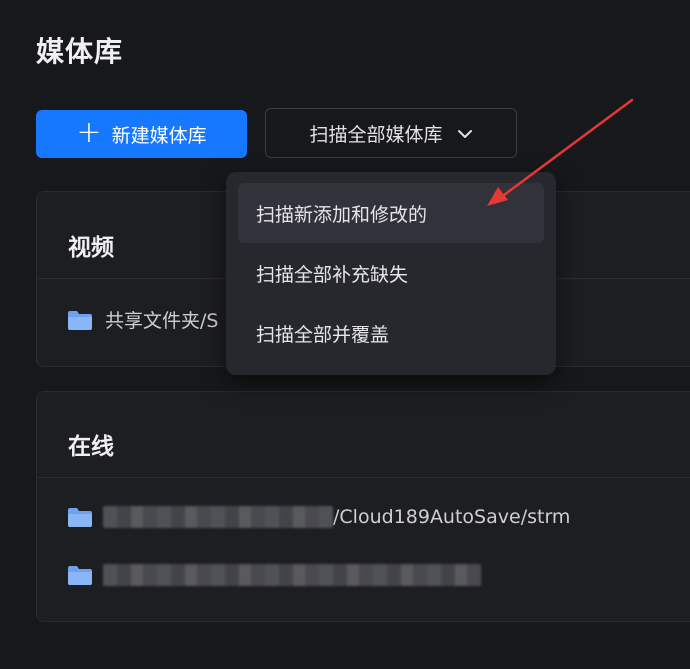  I want to click on library-path-text: 共享文件夹/S, so click(162, 321).